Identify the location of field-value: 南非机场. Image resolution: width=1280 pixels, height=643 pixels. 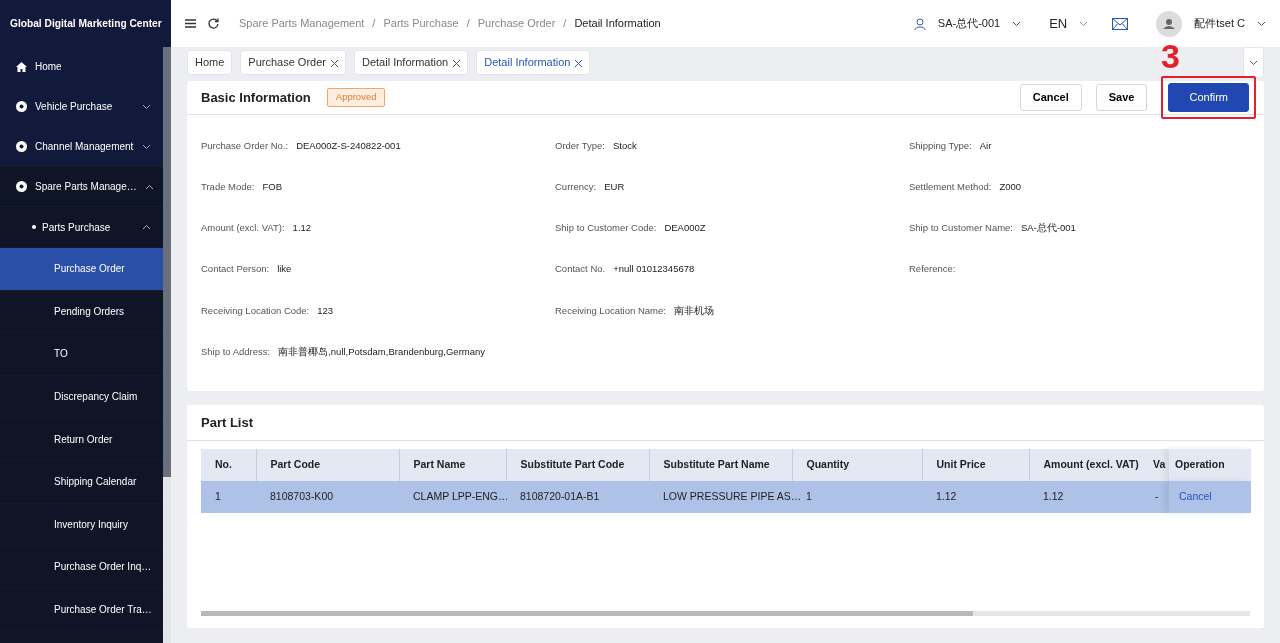
(693, 310).